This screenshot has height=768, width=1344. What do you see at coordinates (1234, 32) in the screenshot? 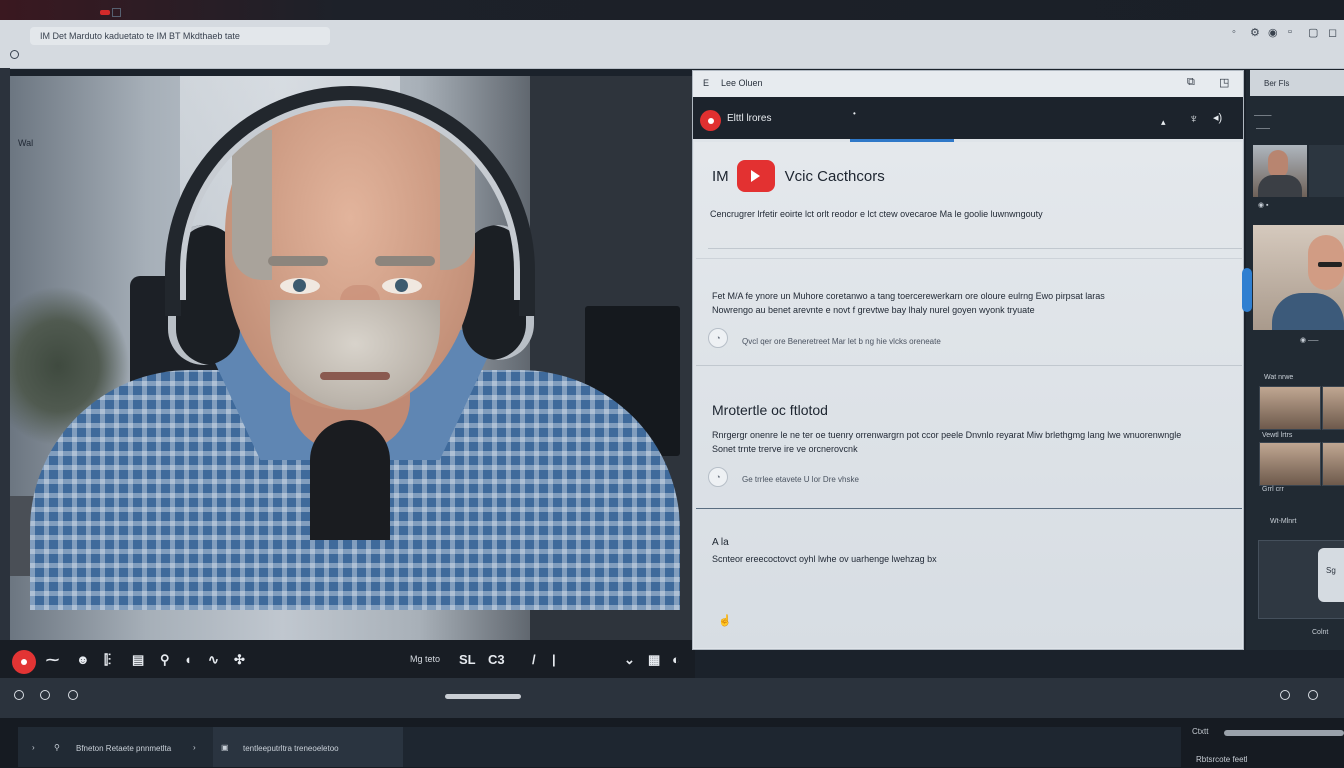
I see `menu-icon: ◦` at bounding box center [1234, 32].